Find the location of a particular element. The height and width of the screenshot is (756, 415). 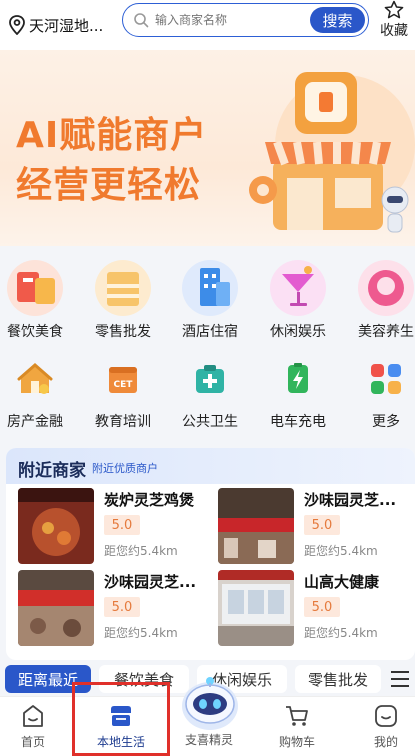

search-bar: 搜索 is located at coordinates (245, 20).